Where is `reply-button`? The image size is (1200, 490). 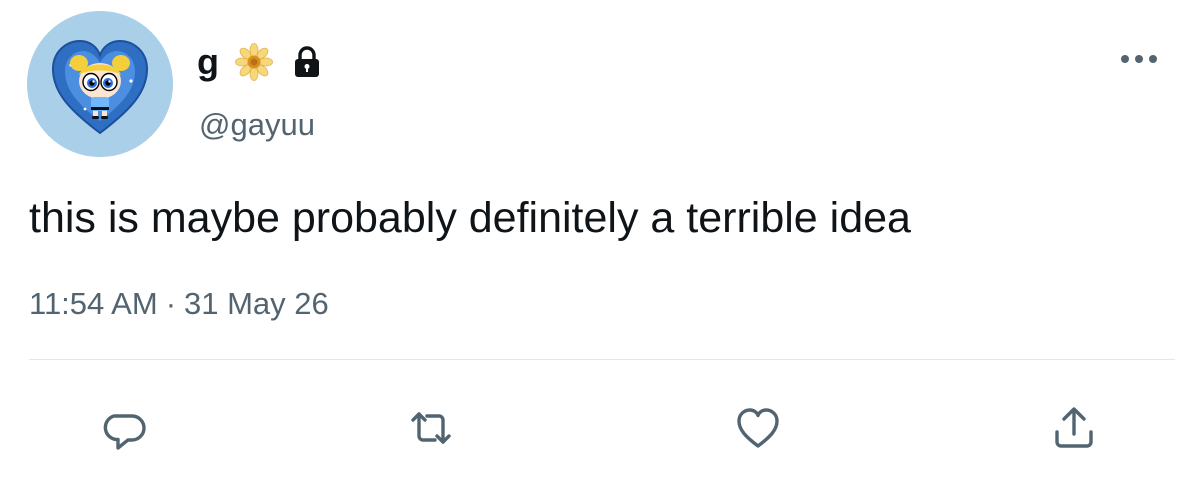
reply-button is located at coordinates (124, 428).